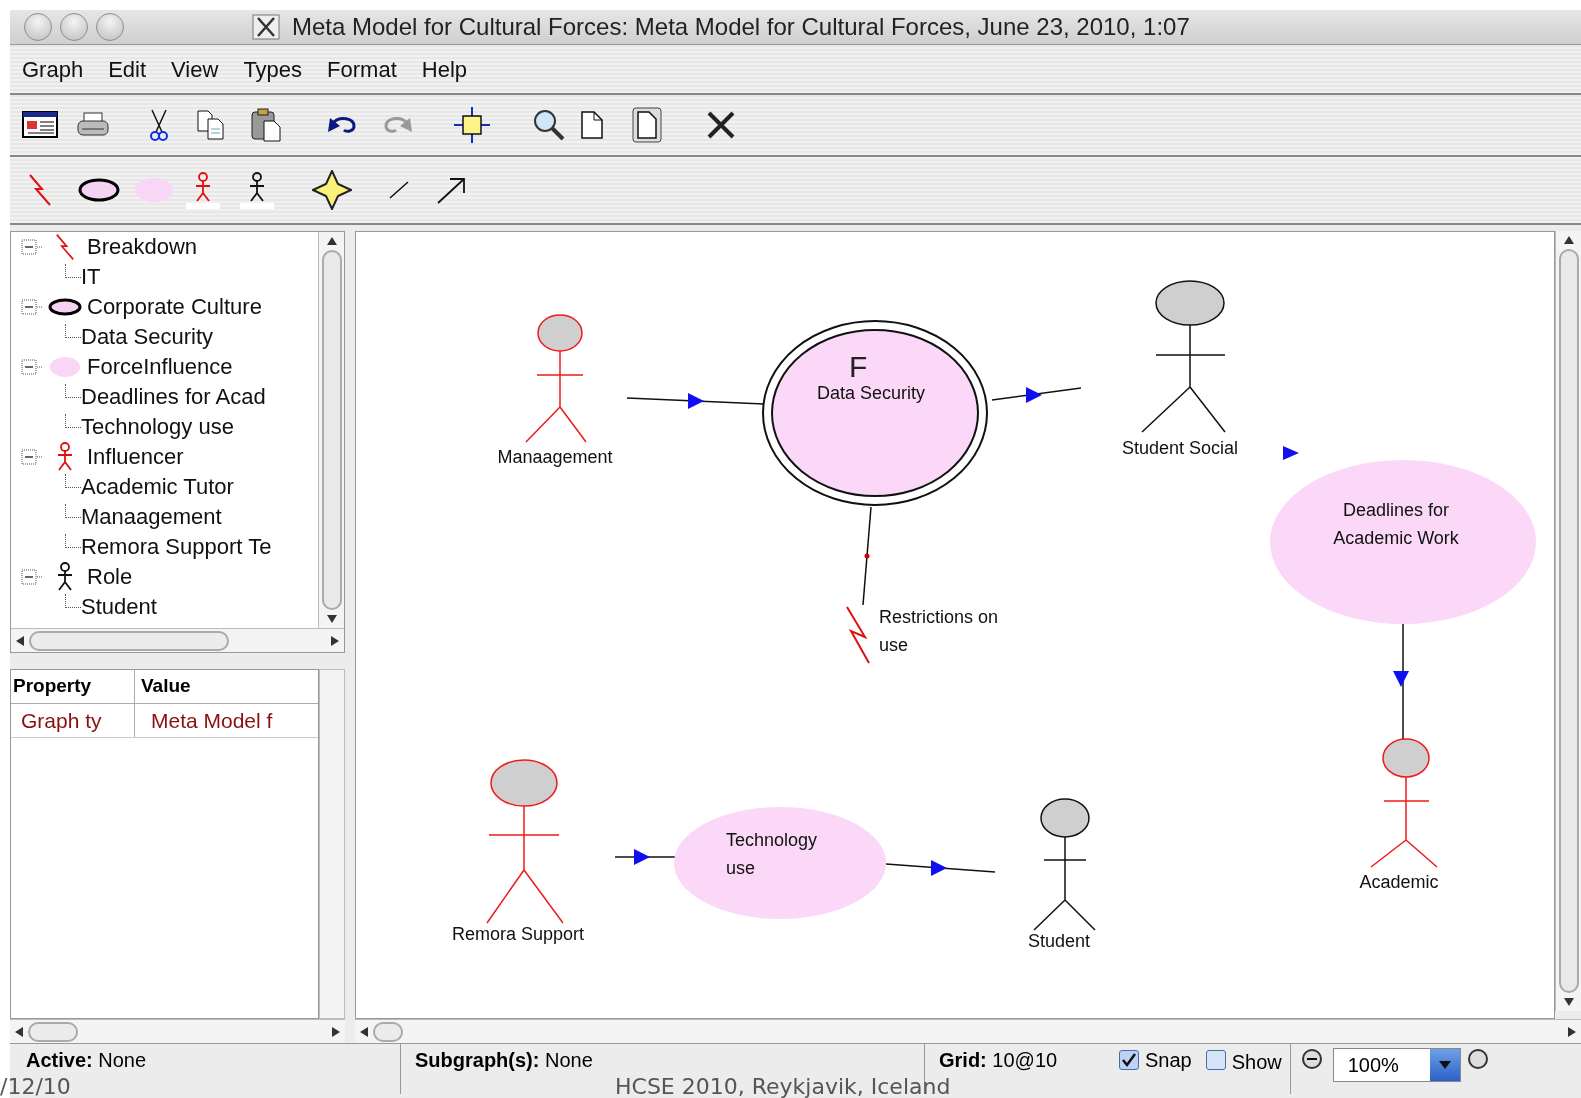 The width and height of the screenshot is (1581, 1098). What do you see at coordinates (174, 307) in the screenshot?
I see `tree-item: Corporate Culture` at bounding box center [174, 307].